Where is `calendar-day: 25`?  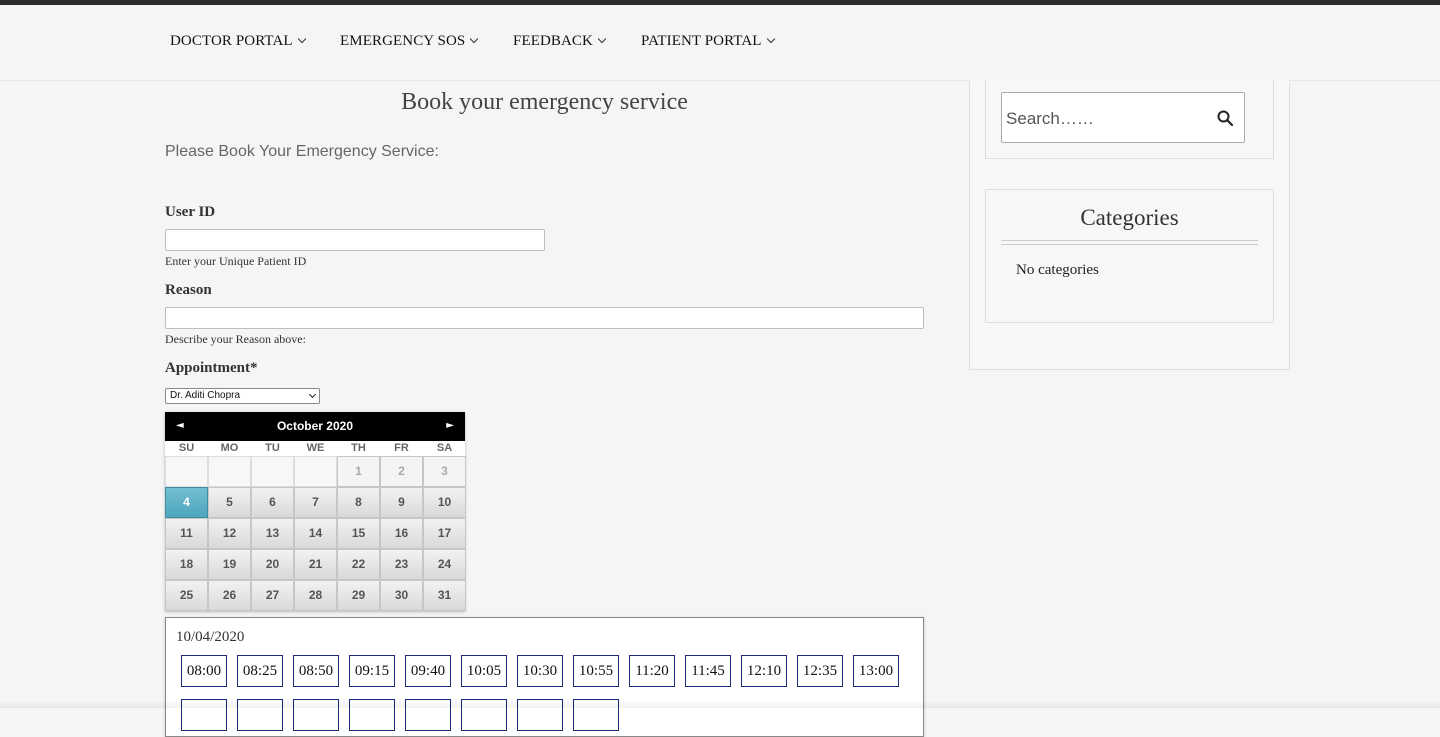
calendar-day: 25 is located at coordinates (186, 595).